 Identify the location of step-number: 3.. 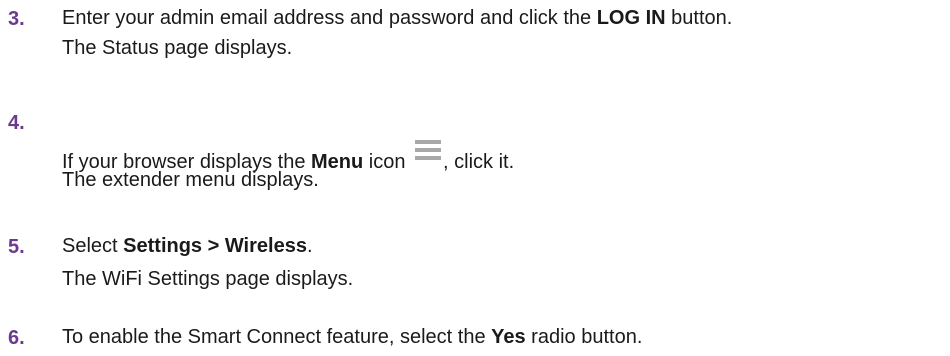
(16, 19).